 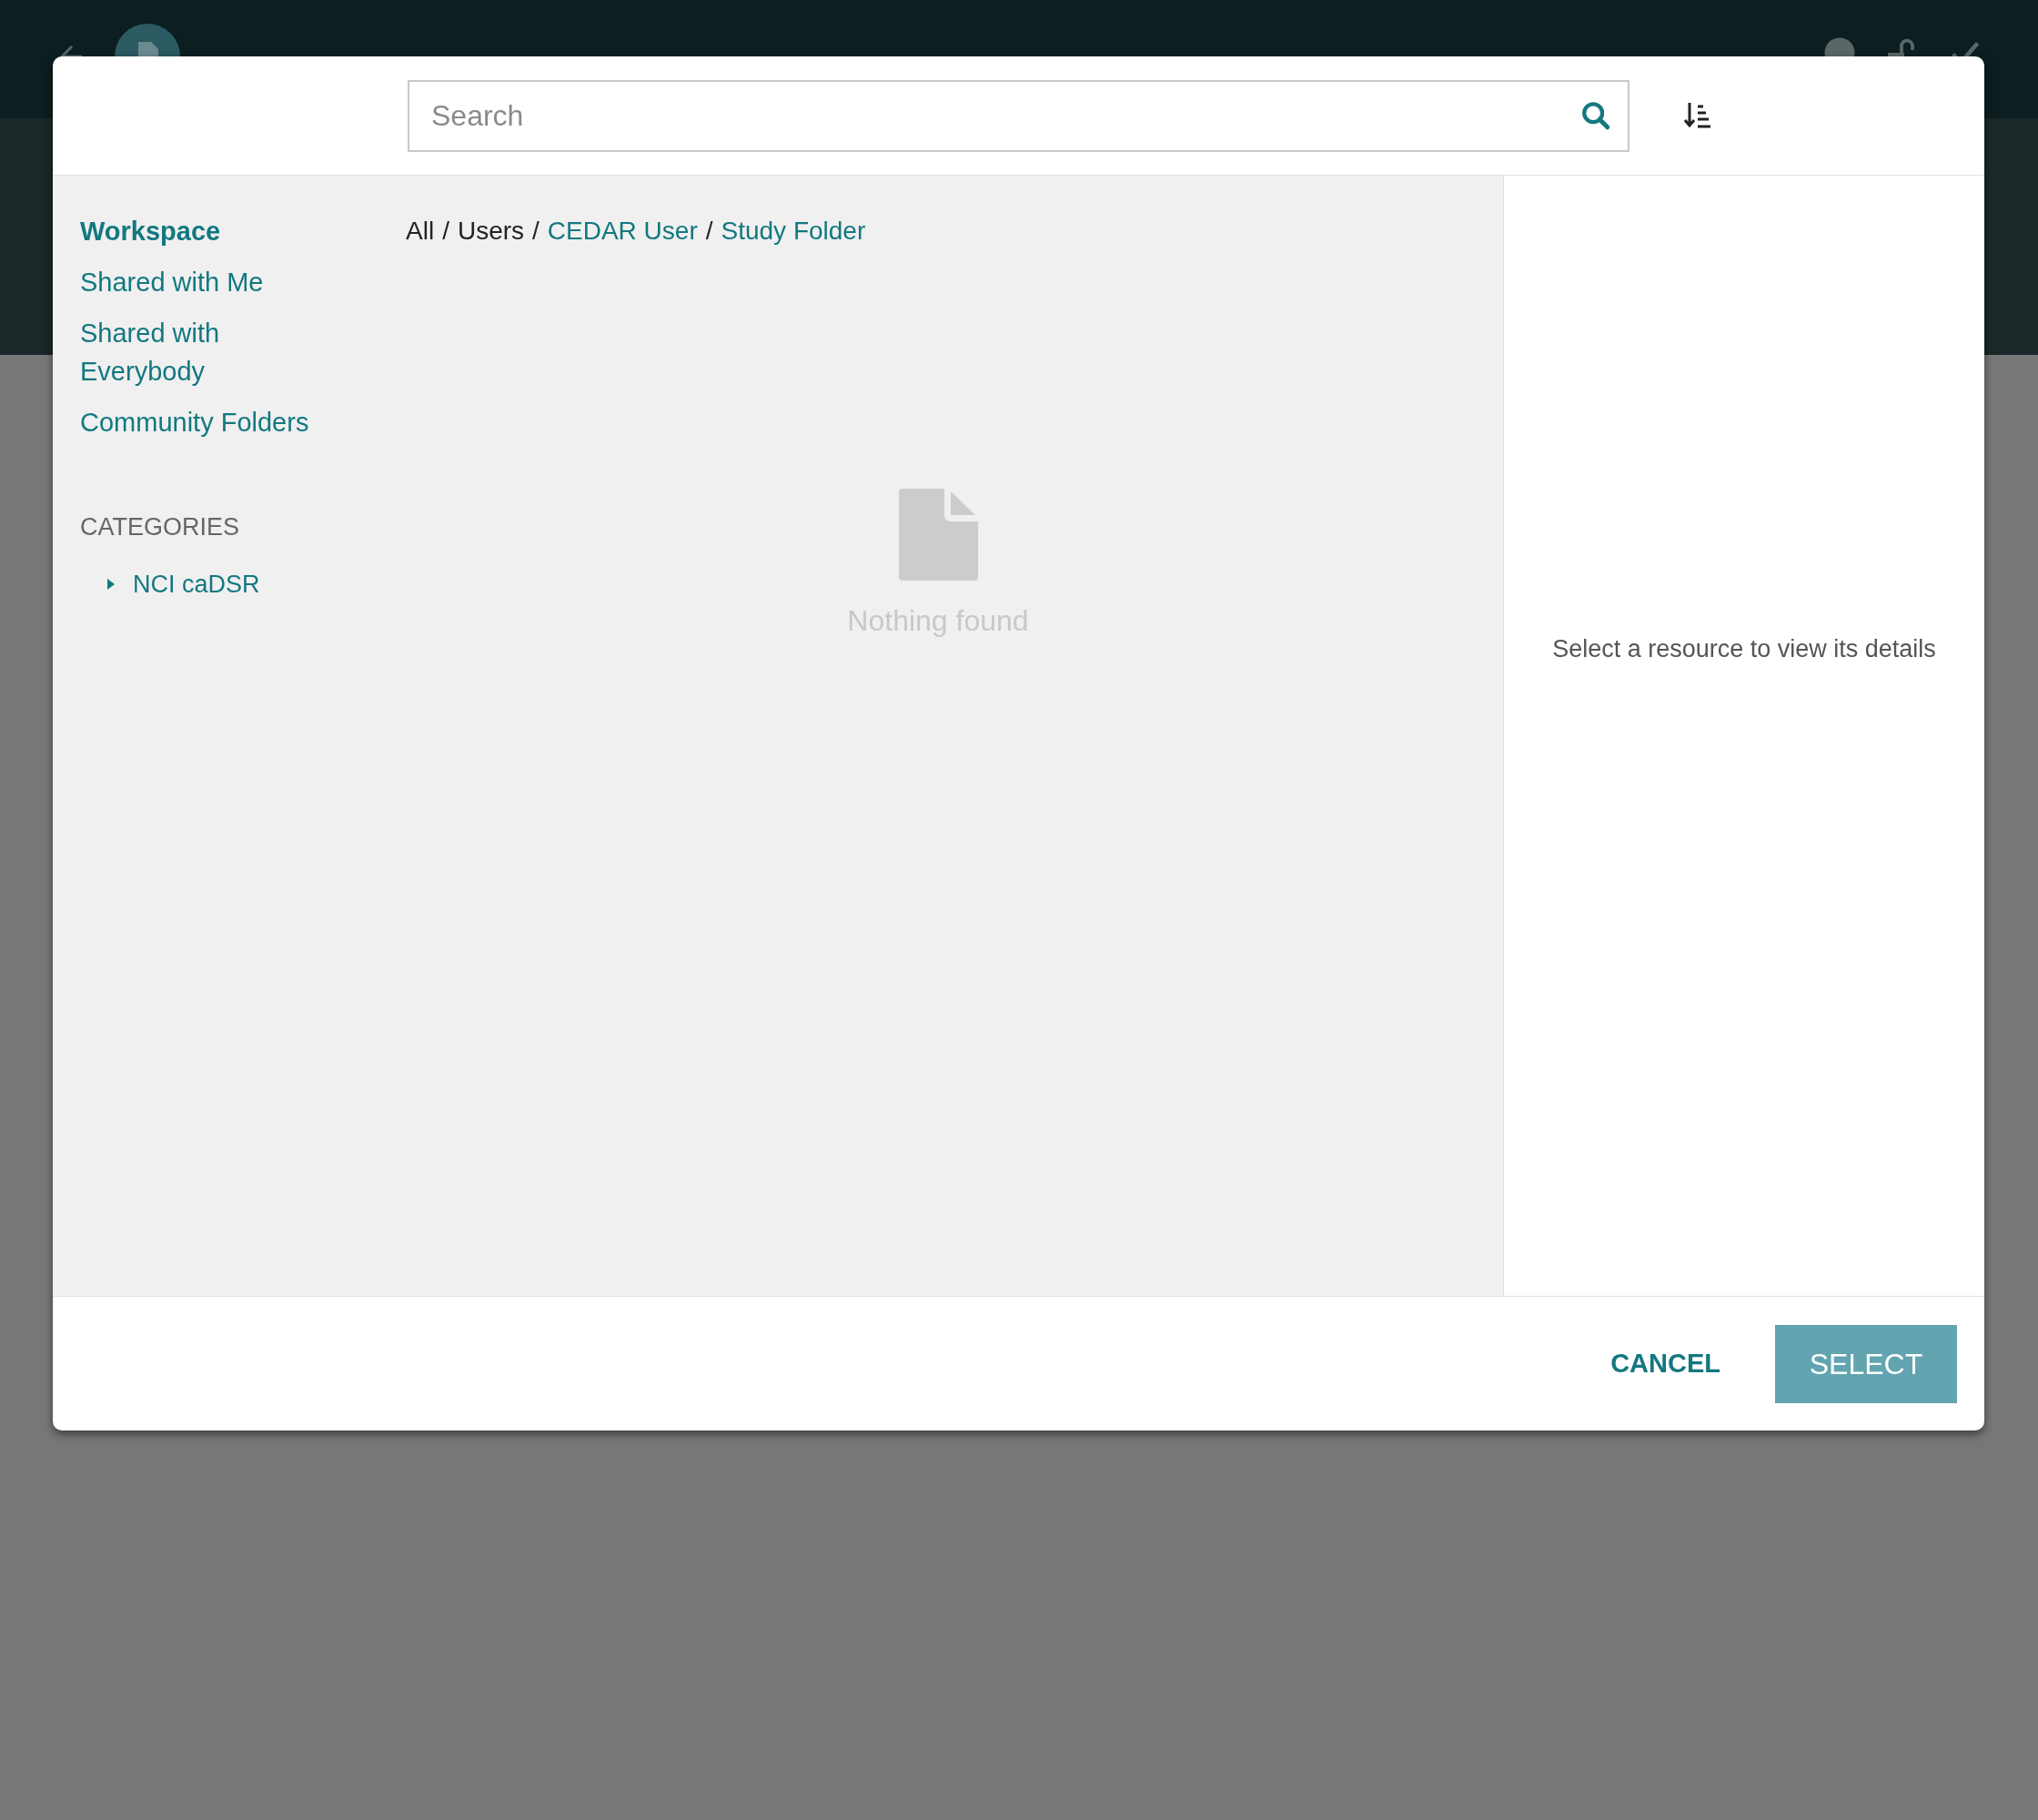 What do you see at coordinates (198, 422) in the screenshot?
I see `sidebar-link: Community Folders` at bounding box center [198, 422].